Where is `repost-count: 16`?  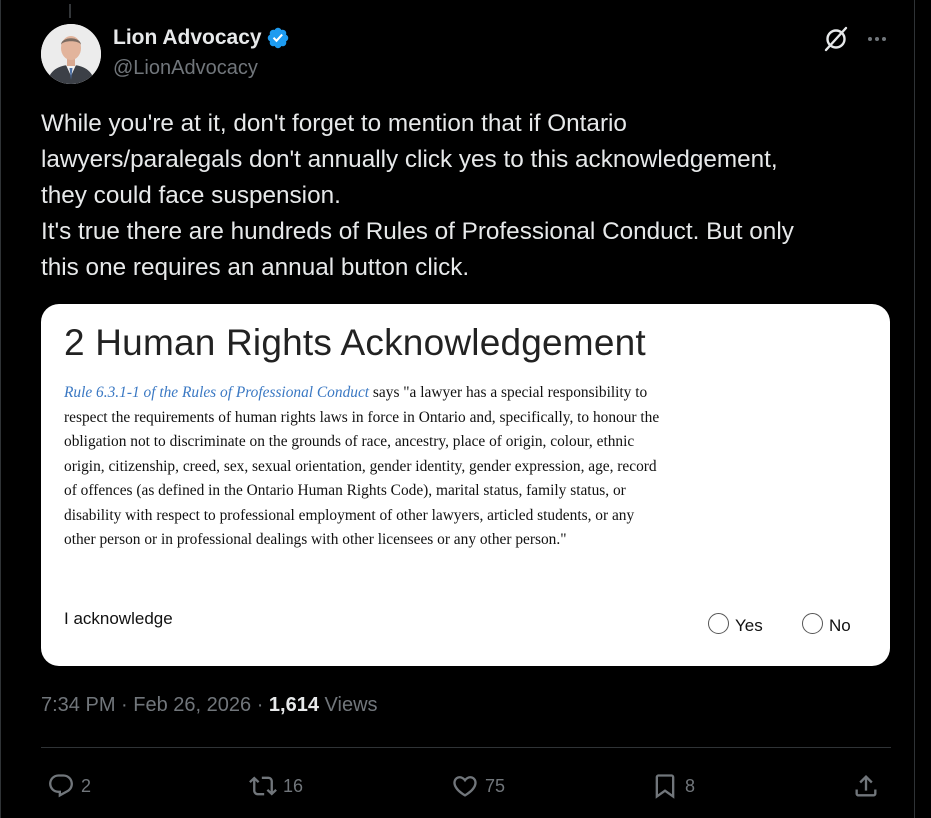
repost-count: 16 is located at coordinates (293, 785).